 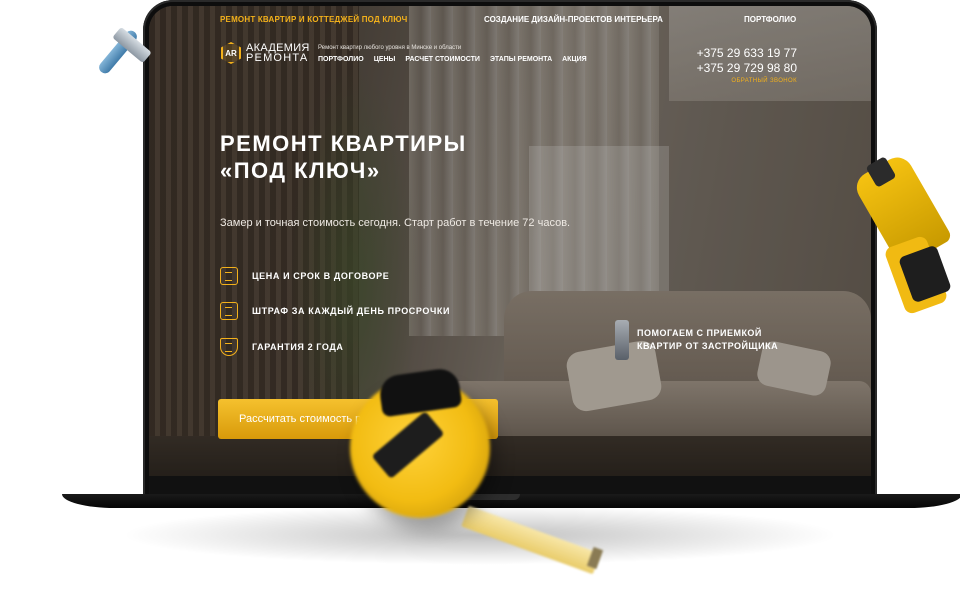 I want to click on feature-guarantee: ГАРАНТИЯ 2 ГОДА, so click(x=281, y=347).